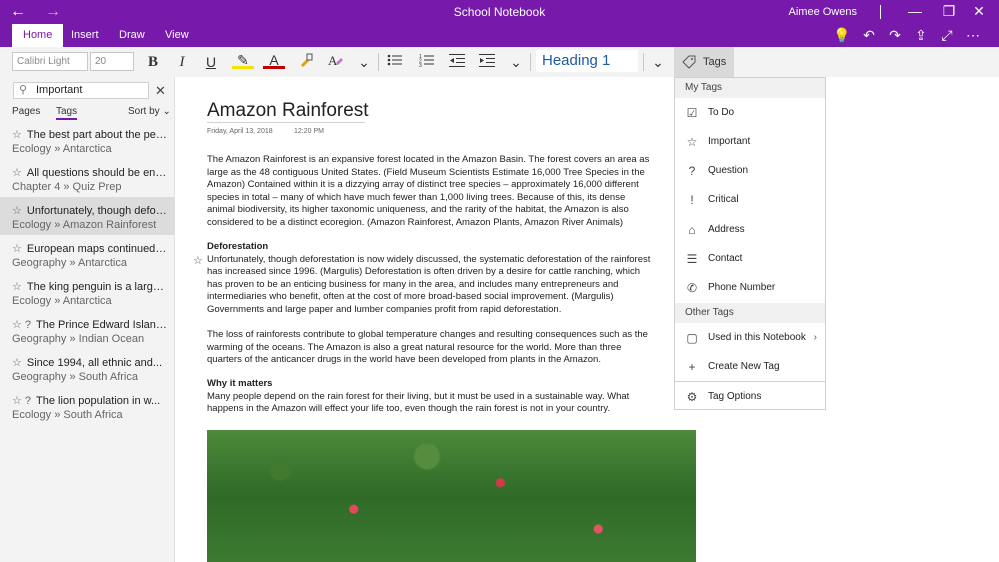  What do you see at coordinates (177, 35) in the screenshot?
I see `tab-view: View` at bounding box center [177, 35].